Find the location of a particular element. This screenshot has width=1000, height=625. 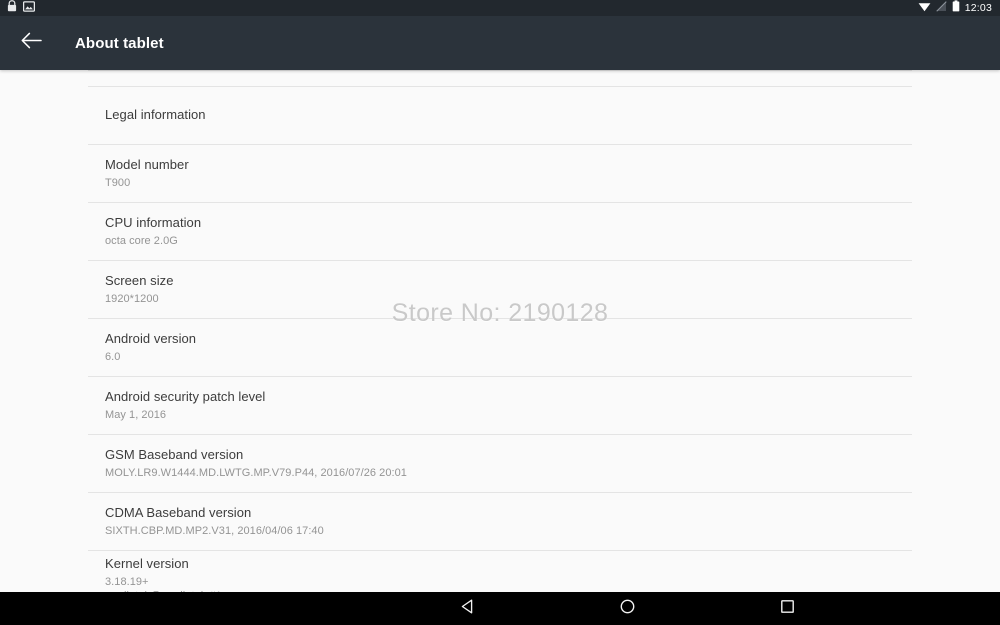

status-bar: 12:03 is located at coordinates (500, 8).